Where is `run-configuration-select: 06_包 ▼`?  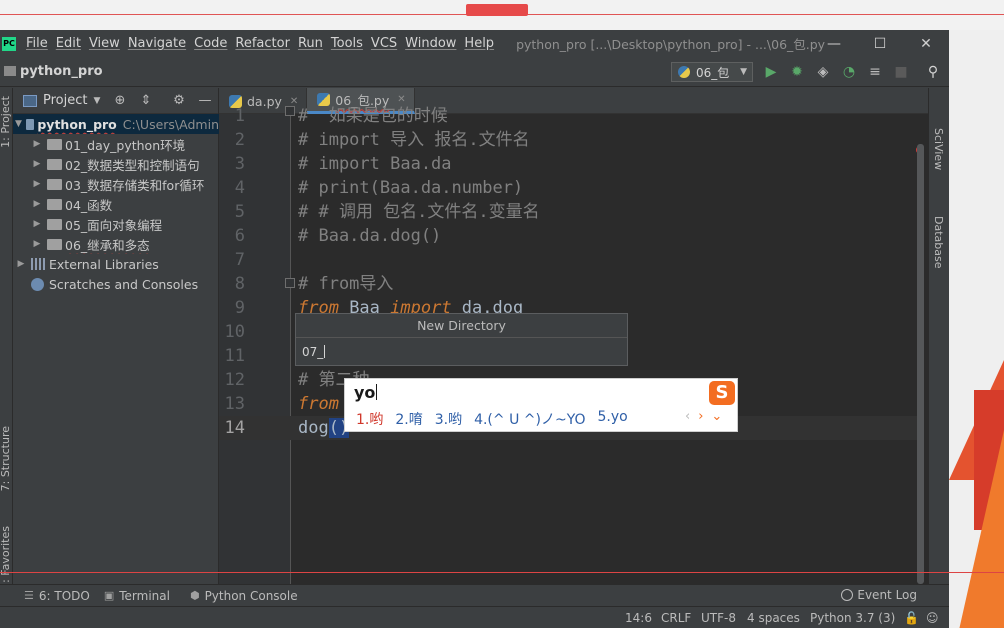
run-configuration-select: 06_包 ▼ is located at coordinates (712, 72).